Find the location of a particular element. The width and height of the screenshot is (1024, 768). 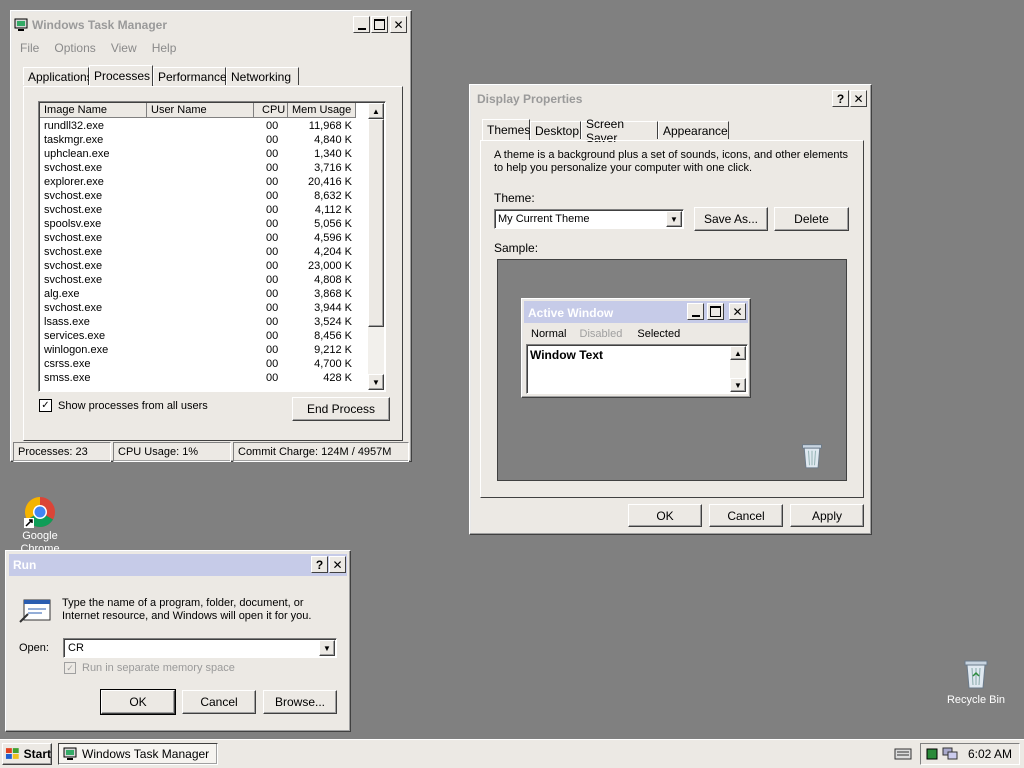

tab-performance: Performance is located at coordinates (190, 76).